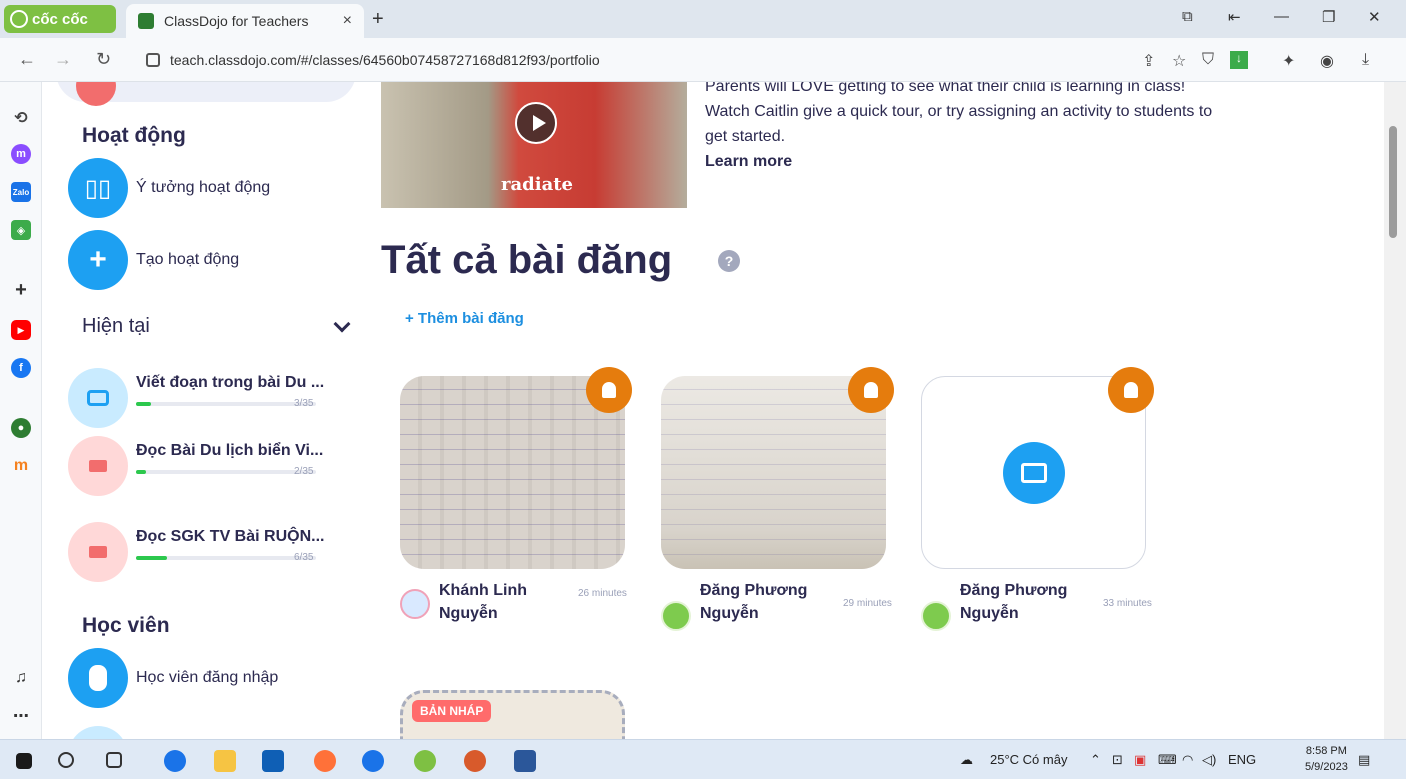 The height and width of the screenshot is (779, 1406). What do you see at coordinates (525, 761) in the screenshot?
I see `word-icon` at bounding box center [525, 761].